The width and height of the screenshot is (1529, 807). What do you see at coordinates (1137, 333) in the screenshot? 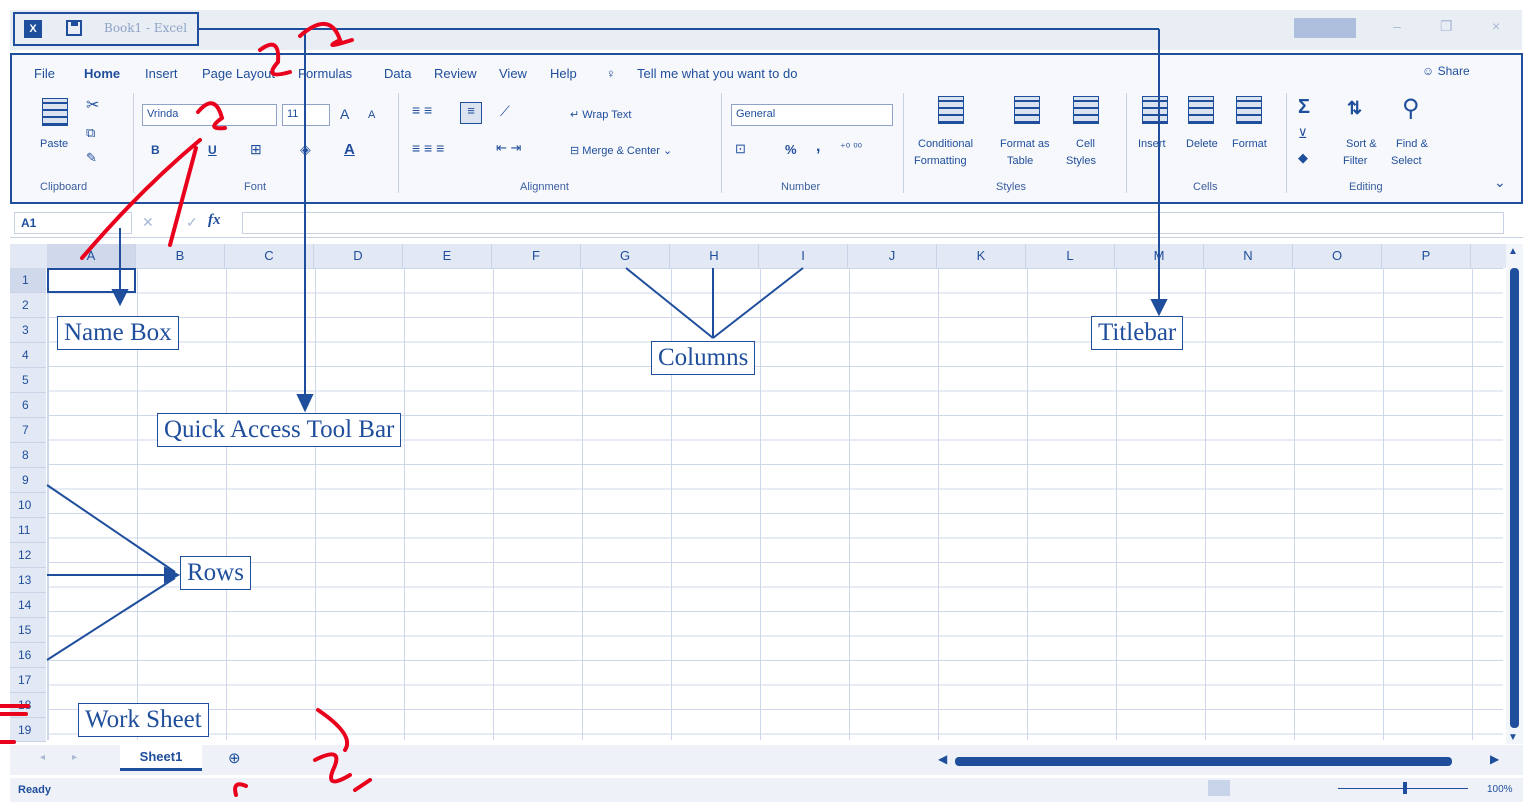
I see `annotation-titlebar: Titlebar` at bounding box center [1137, 333].